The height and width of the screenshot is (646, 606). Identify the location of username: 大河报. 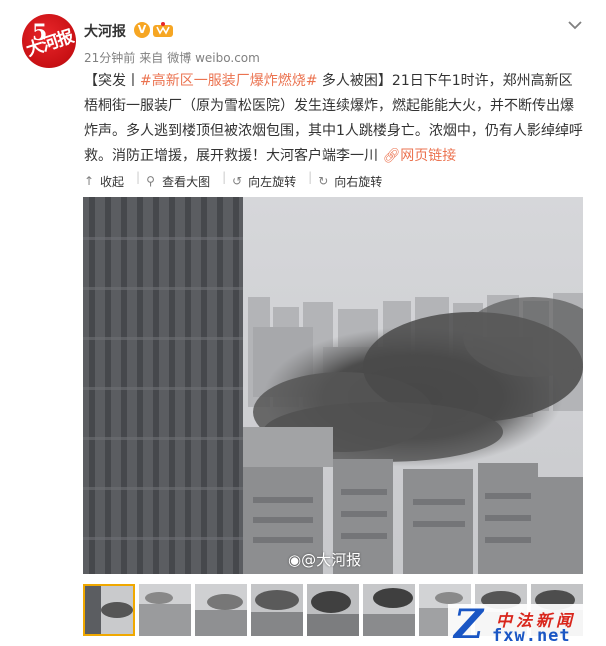
(105, 31).